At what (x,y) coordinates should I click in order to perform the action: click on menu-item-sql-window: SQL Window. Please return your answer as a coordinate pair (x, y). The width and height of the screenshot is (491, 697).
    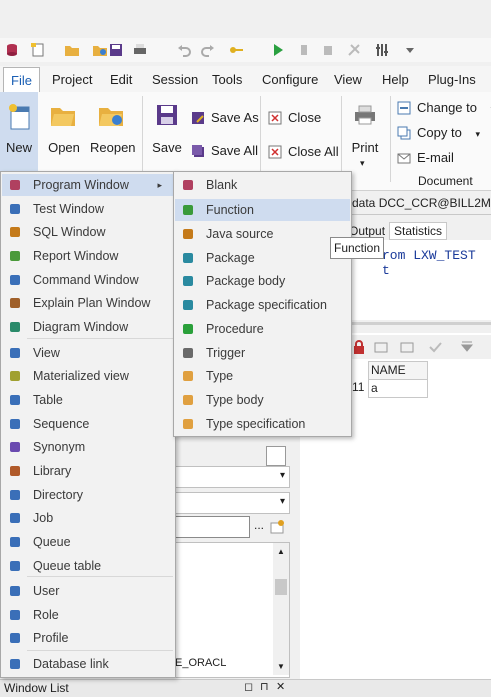
    Looking at the image, I should click on (88, 232).